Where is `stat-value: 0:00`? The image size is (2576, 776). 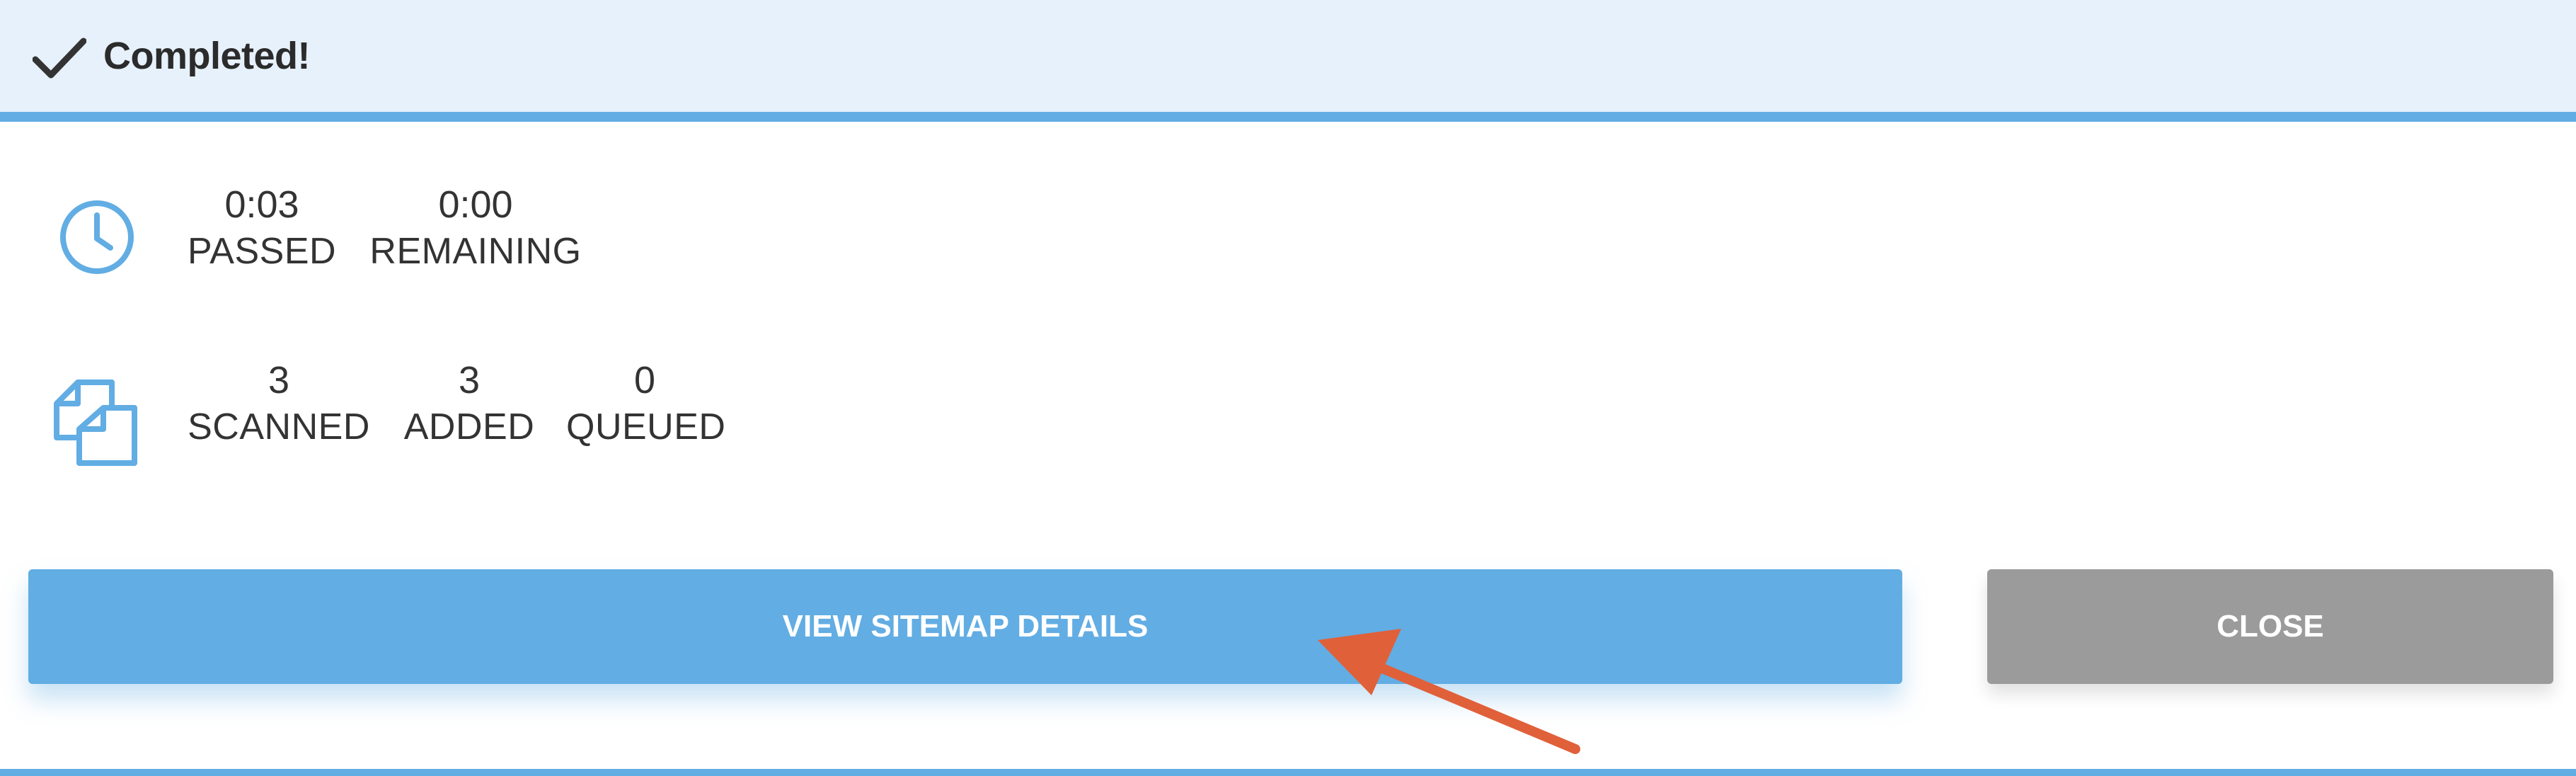 stat-value: 0:00 is located at coordinates (476, 204).